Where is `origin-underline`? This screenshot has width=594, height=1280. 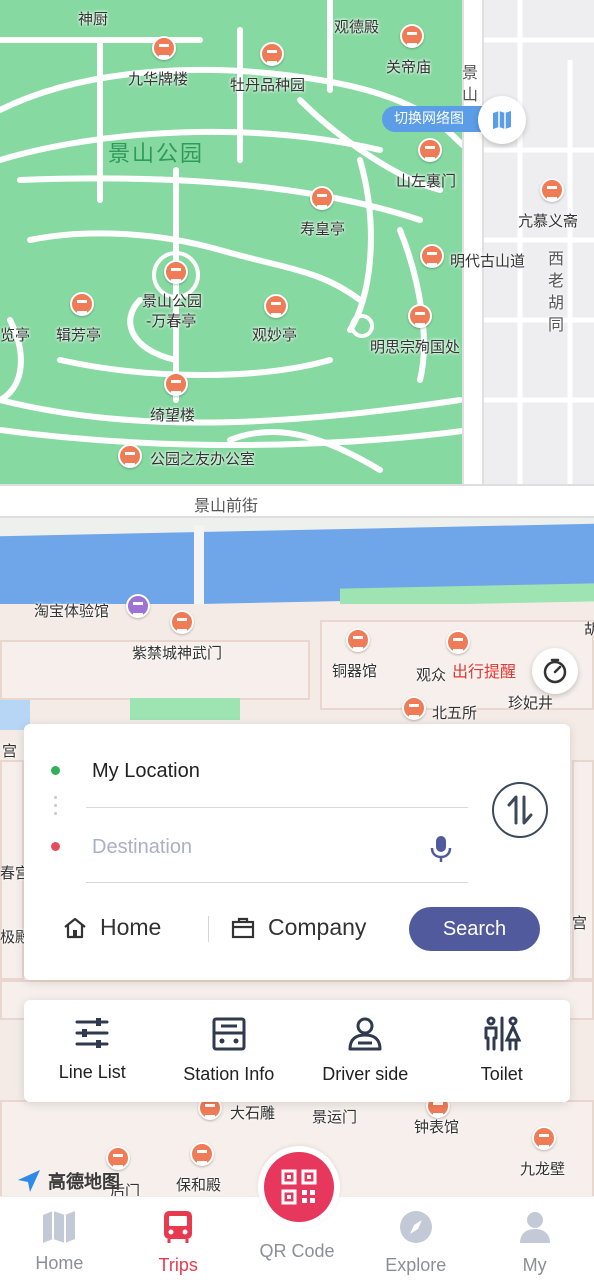
origin-underline is located at coordinates (277, 807).